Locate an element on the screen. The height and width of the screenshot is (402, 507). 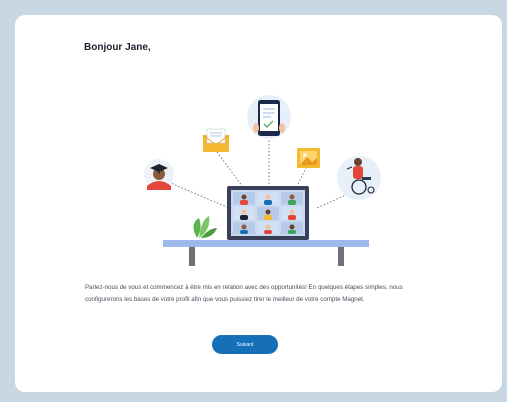
laptop-video-call-icon is located at coordinates (268, 215).